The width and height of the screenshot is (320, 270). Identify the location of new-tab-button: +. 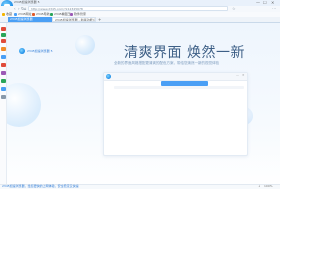
(99, 19).